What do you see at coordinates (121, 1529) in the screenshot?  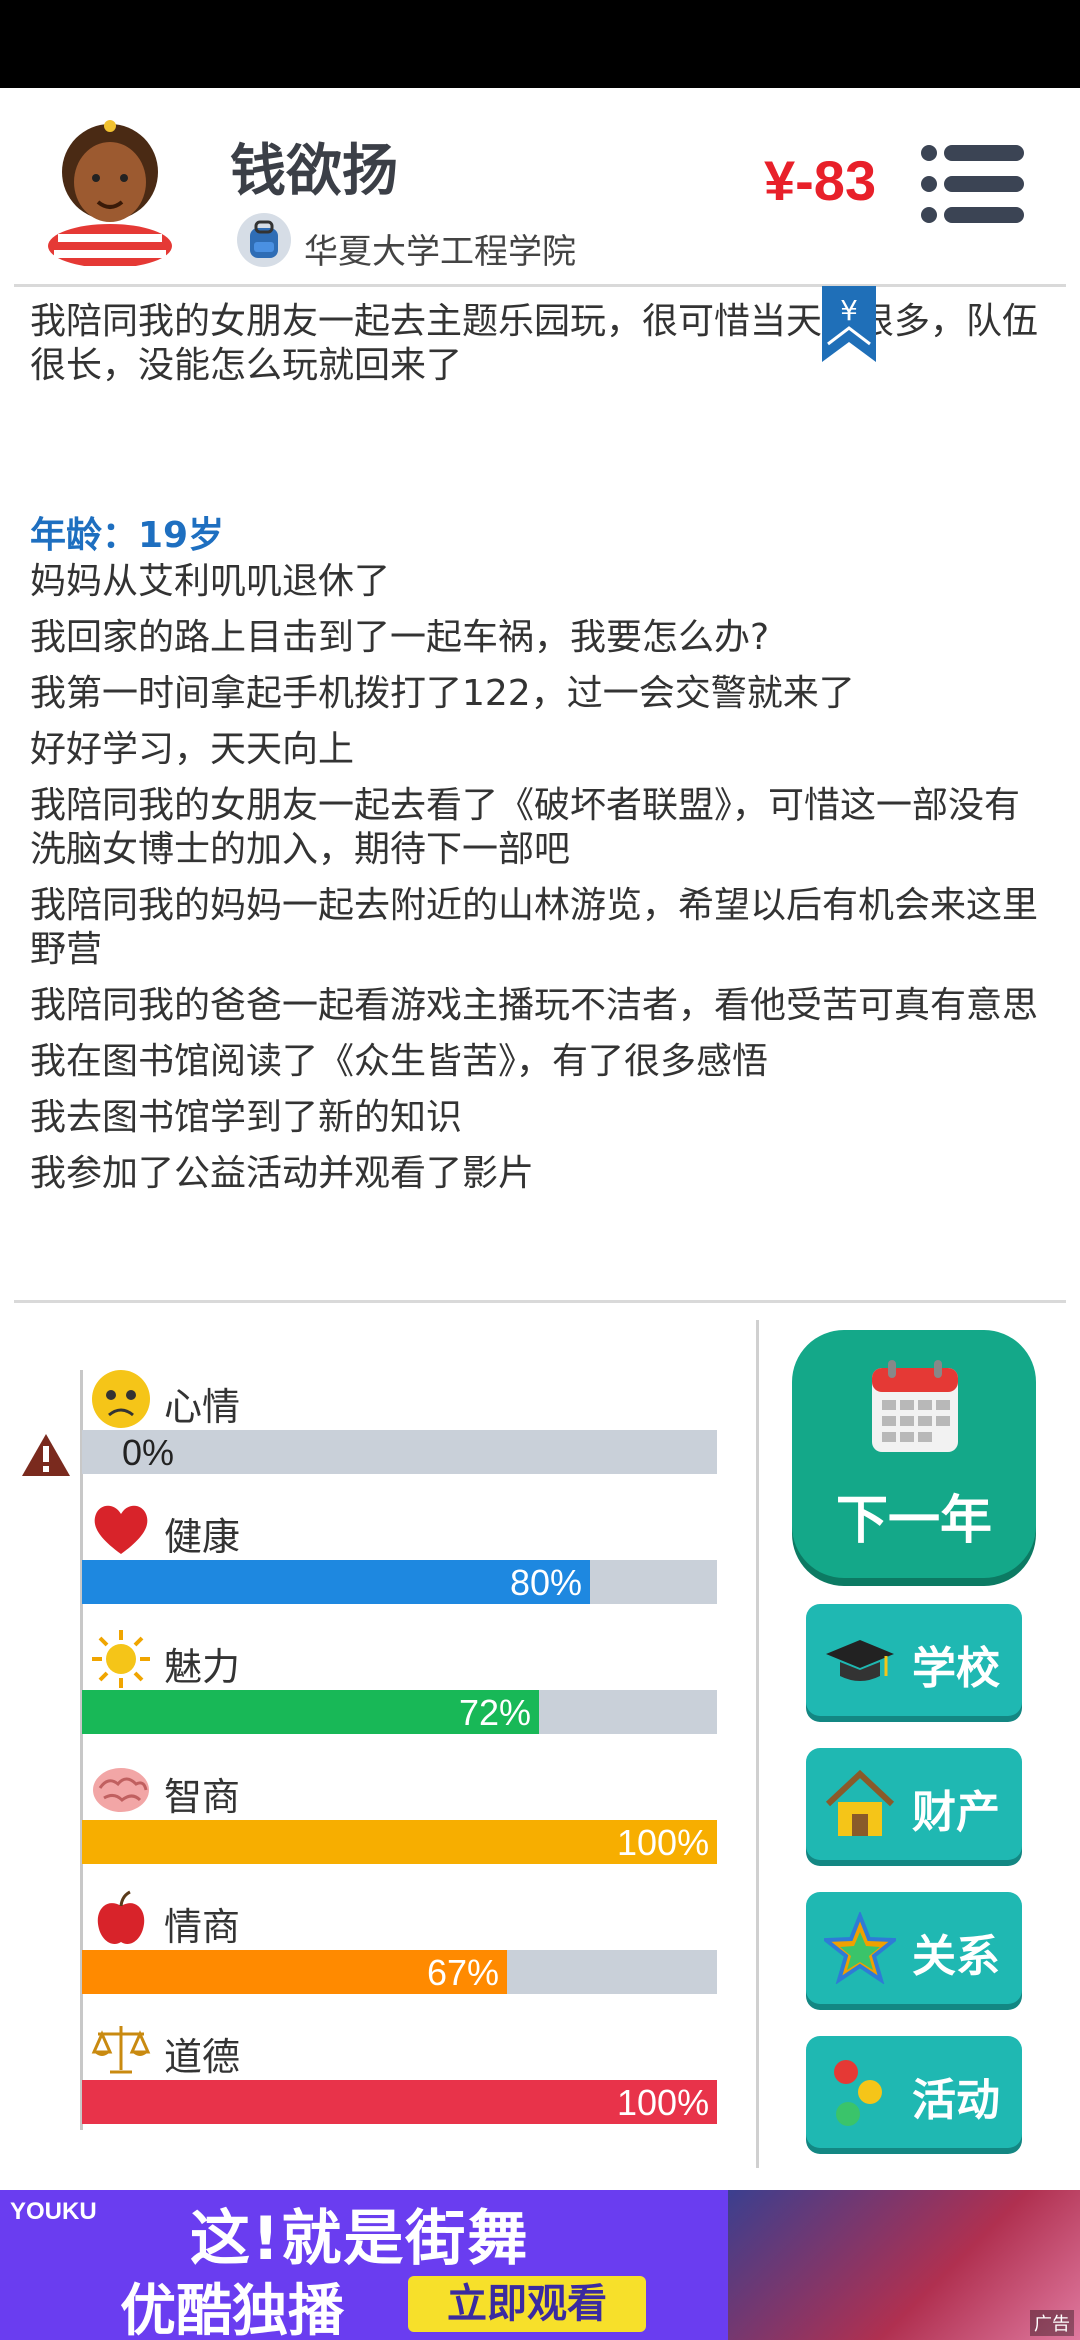 I see `heart-icon` at bounding box center [121, 1529].